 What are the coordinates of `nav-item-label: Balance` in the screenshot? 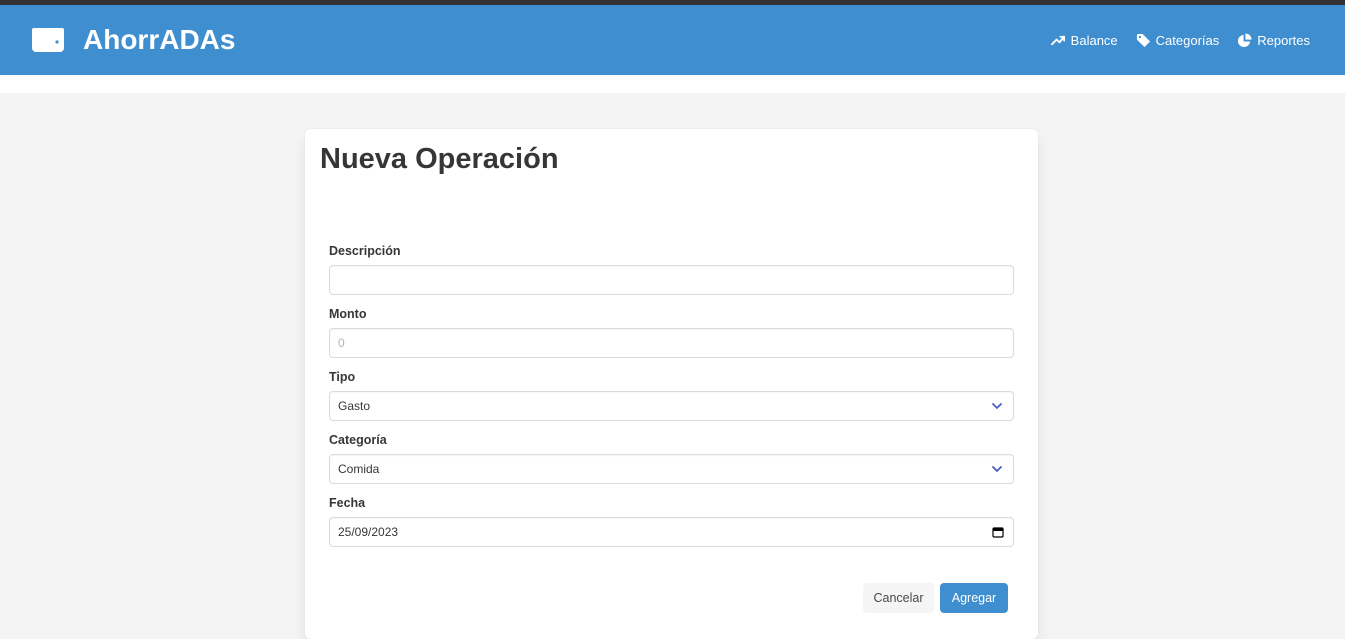 It's located at (1094, 40).